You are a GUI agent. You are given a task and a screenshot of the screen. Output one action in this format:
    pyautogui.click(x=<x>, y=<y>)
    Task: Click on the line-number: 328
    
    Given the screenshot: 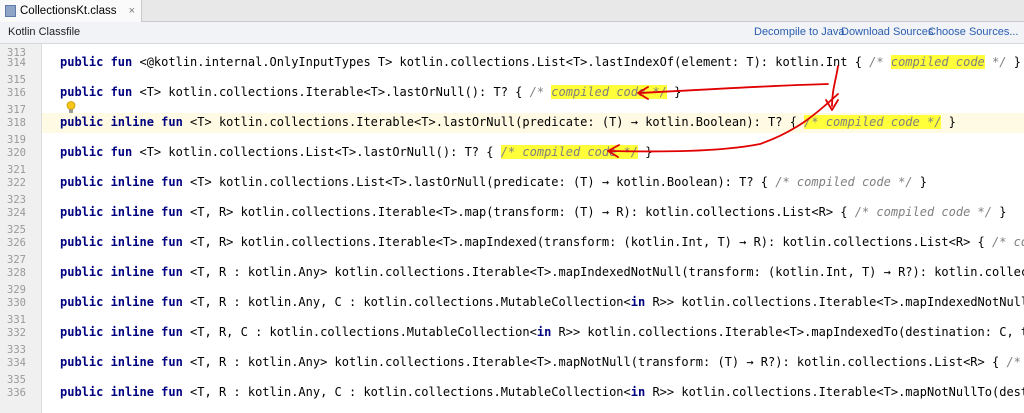 What is the action you would take?
    pyautogui.click(x=16, y=273)
    